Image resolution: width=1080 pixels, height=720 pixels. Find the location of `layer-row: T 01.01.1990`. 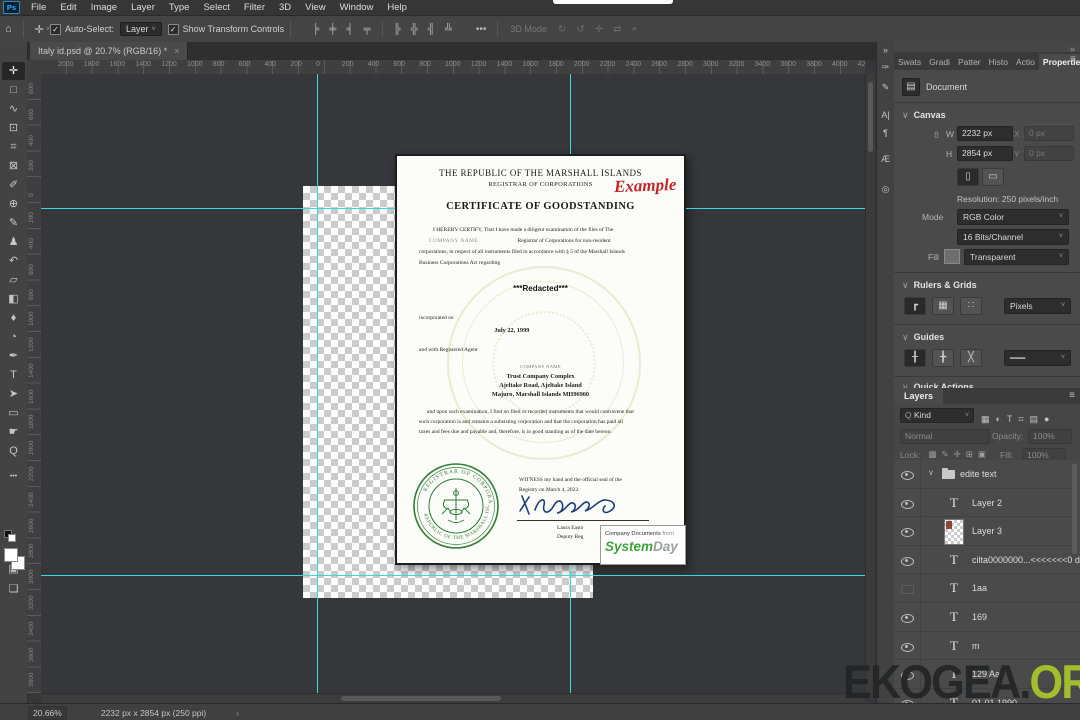

layer-row: T 01.01.1990 is located at coordinates (987, 696).